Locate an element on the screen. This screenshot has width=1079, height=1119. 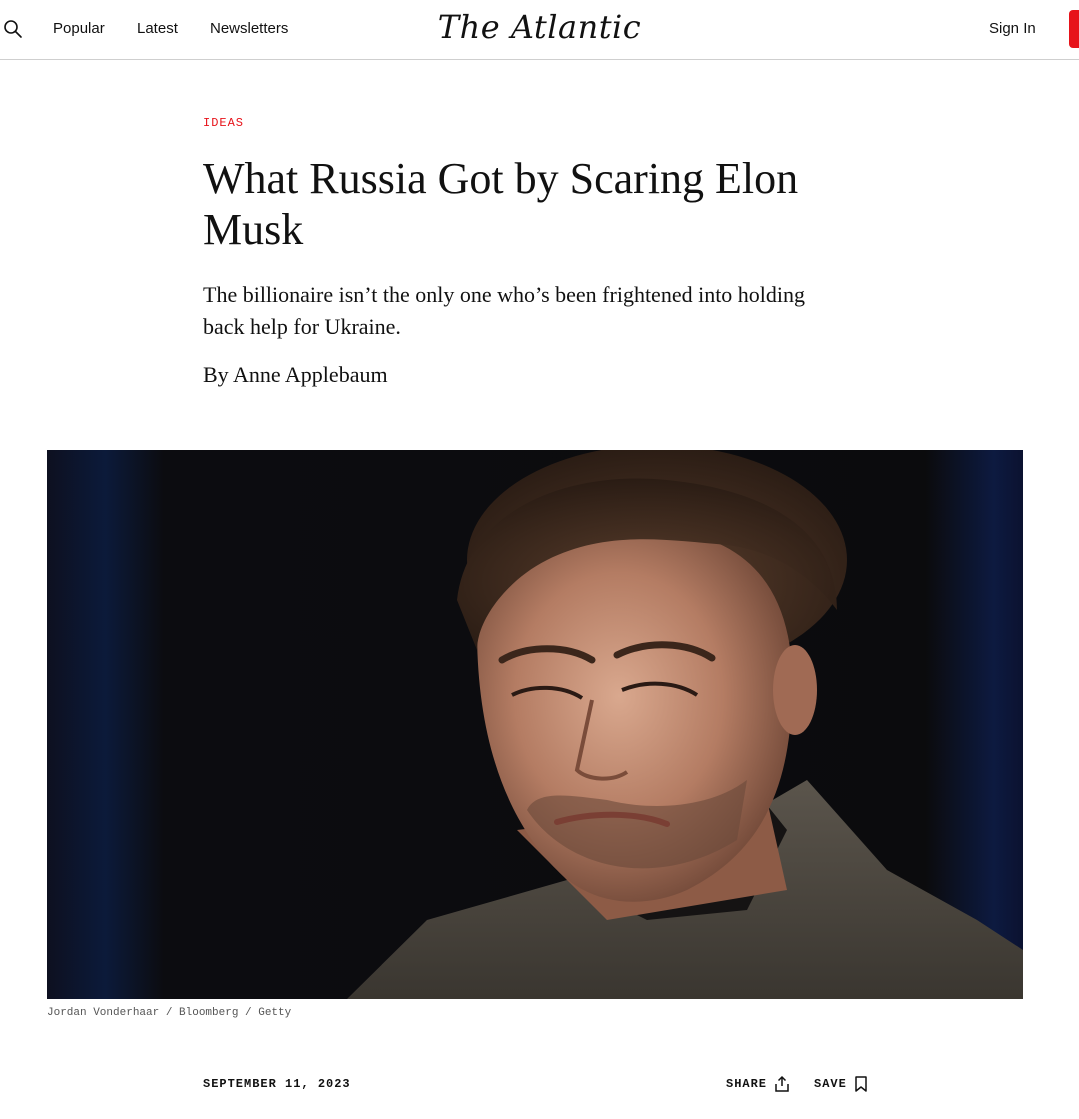
byline: By Anne Applebaum is located at coordinates (295, 375).